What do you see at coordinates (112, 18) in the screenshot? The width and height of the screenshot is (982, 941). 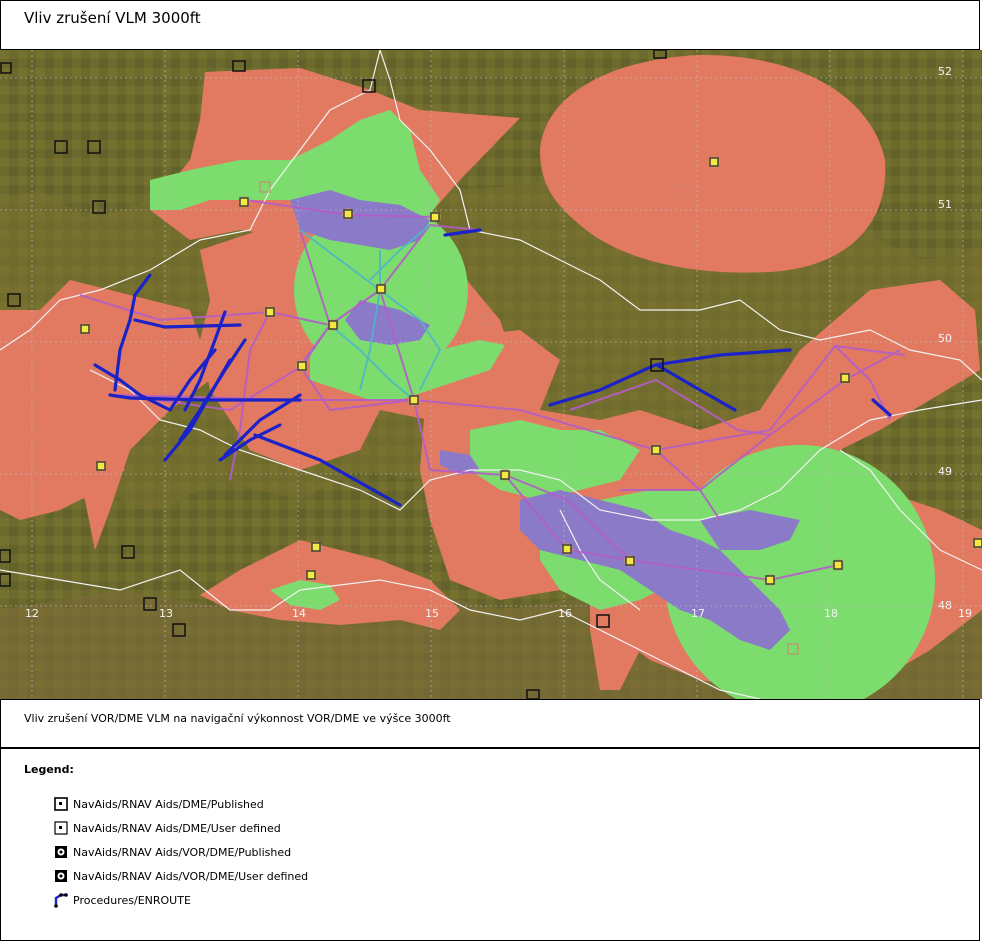 I see `page-title: Vliv zrušení VLM 3000ft` at bounding box center [112, 18].